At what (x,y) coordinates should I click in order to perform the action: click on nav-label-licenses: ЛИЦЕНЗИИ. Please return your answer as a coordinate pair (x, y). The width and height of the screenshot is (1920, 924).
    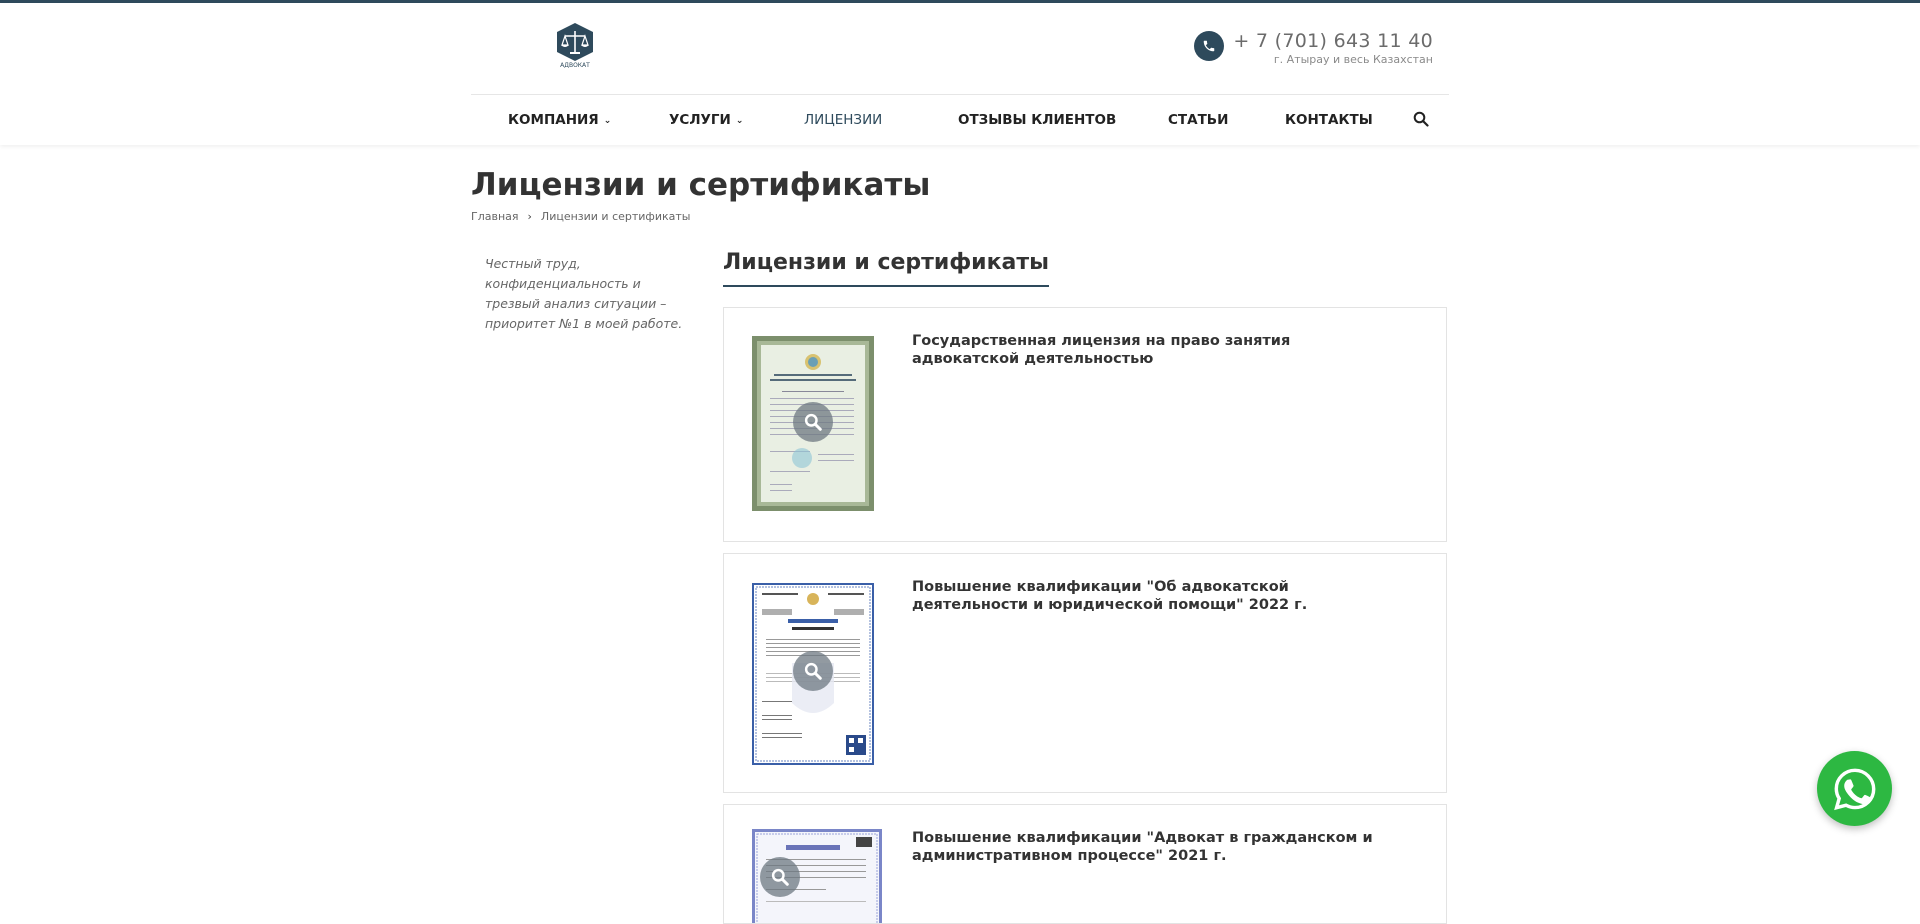
    Looking at the image, I should click on (843, 120).